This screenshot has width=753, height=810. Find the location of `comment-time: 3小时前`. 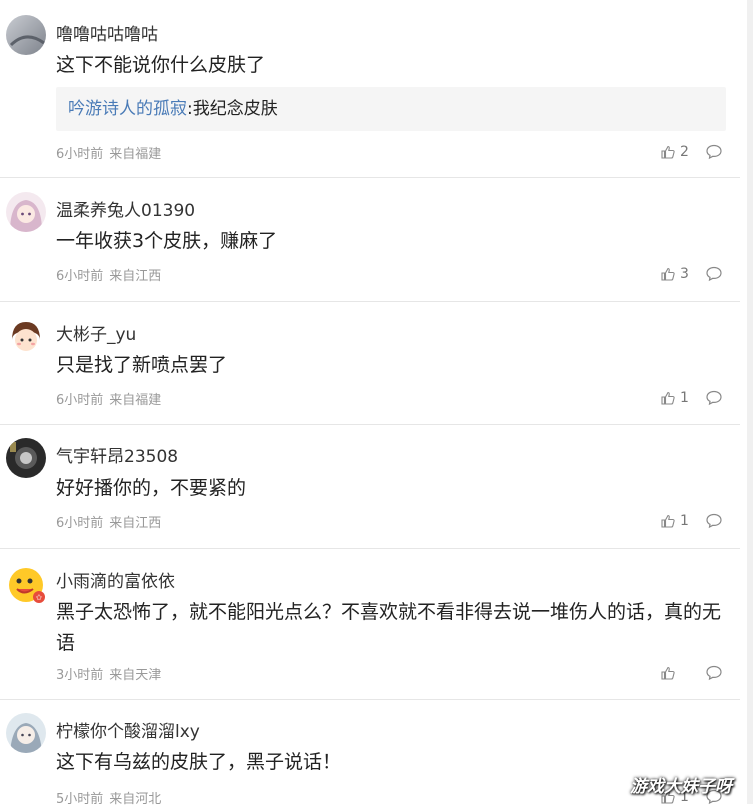

comment-time: 3小时前 is located at coordinates (80, 675).